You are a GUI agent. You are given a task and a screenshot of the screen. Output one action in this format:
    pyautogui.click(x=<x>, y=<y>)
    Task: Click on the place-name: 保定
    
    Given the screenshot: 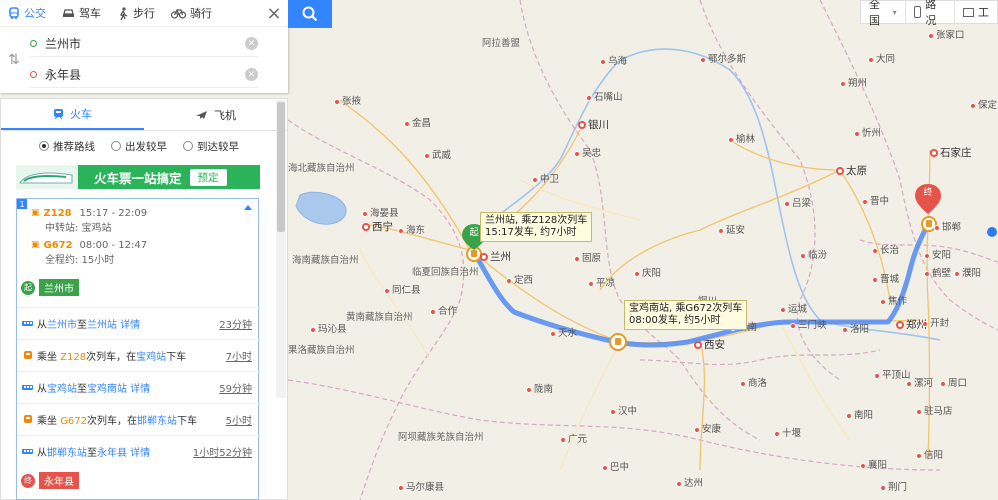 What is the action you would take?
    pyautogui.click(x=988, y=105)
    